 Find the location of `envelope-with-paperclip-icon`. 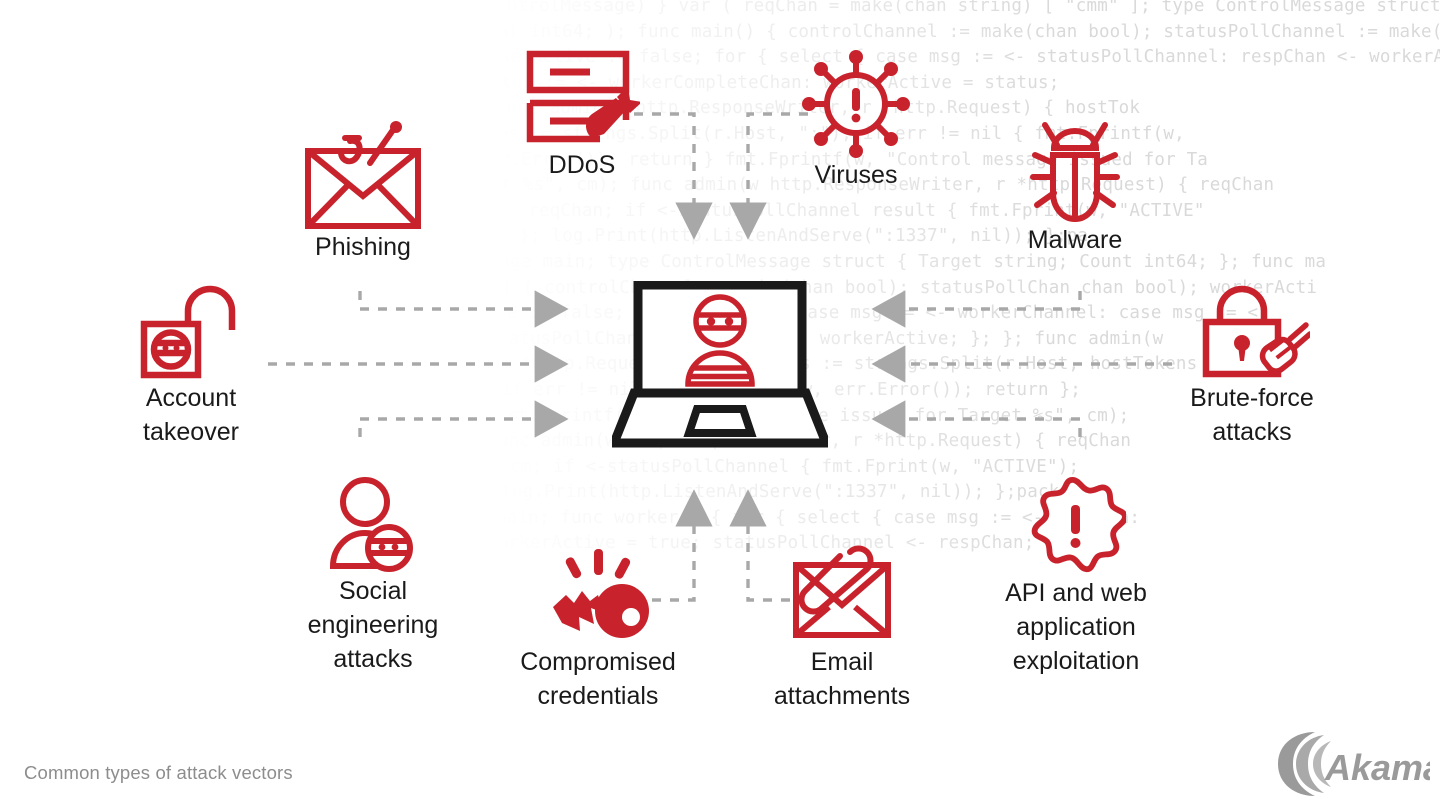

envelope-with-paperclip-icon is located at coordinates (842, 591).